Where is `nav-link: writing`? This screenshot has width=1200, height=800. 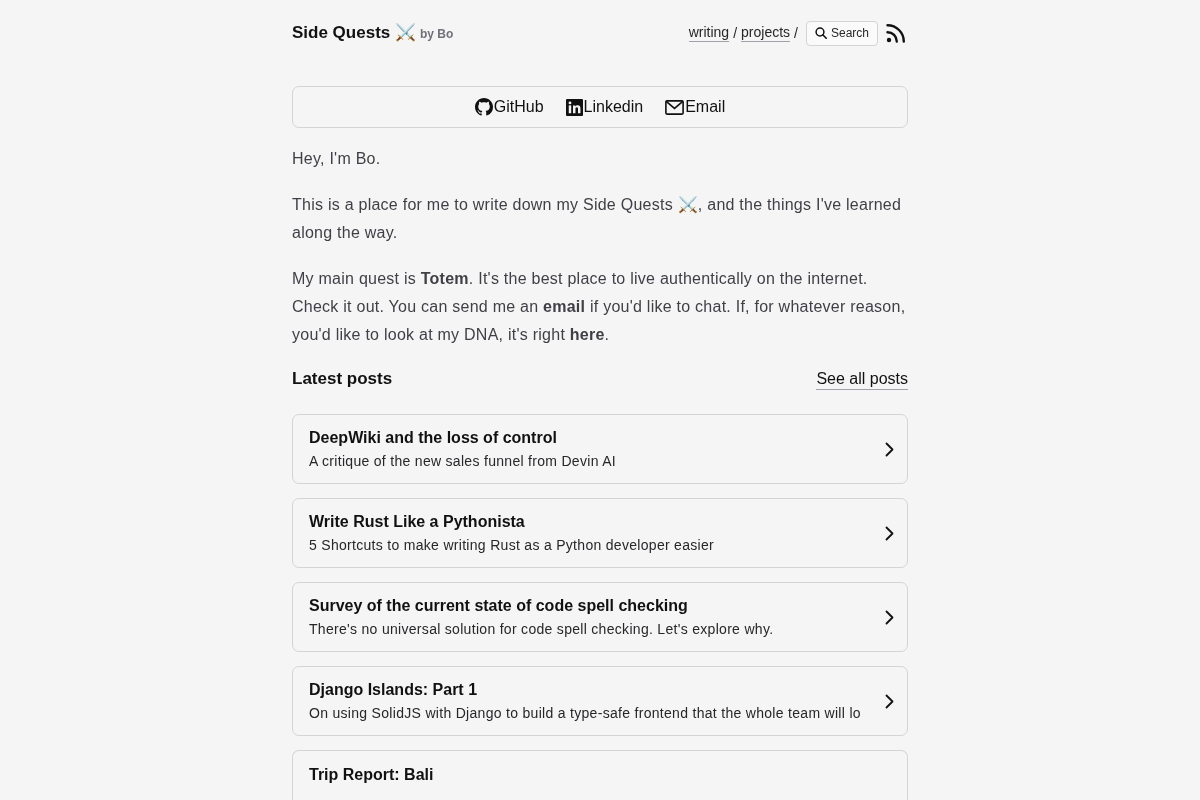 nav-link: writing is located at coordinates (709, 33).